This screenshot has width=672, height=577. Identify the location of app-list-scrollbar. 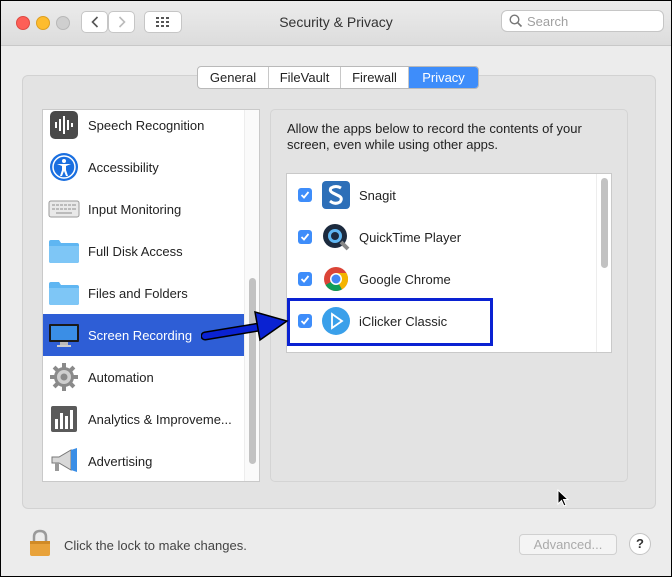
(603, 263).